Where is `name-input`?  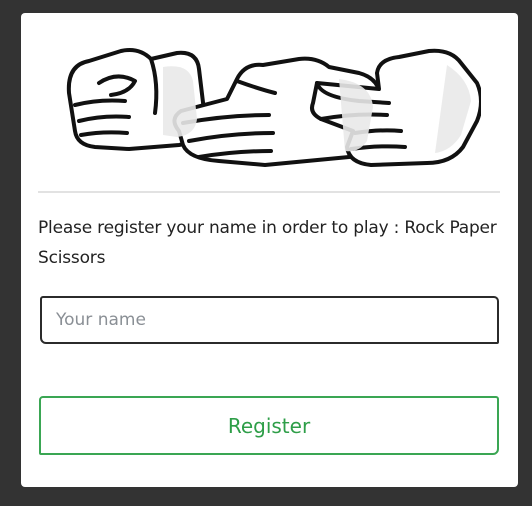
name-input is located at coordinates (269, 320).